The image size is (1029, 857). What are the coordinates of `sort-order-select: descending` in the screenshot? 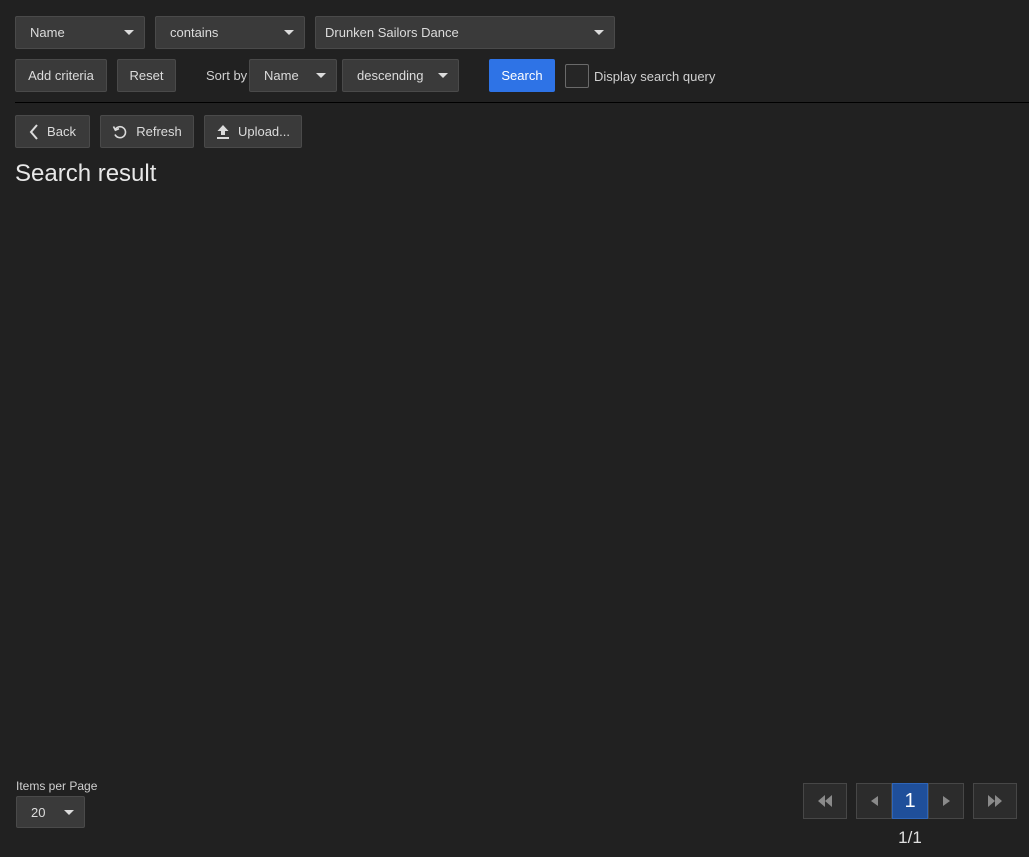 It's located at (400, 75).